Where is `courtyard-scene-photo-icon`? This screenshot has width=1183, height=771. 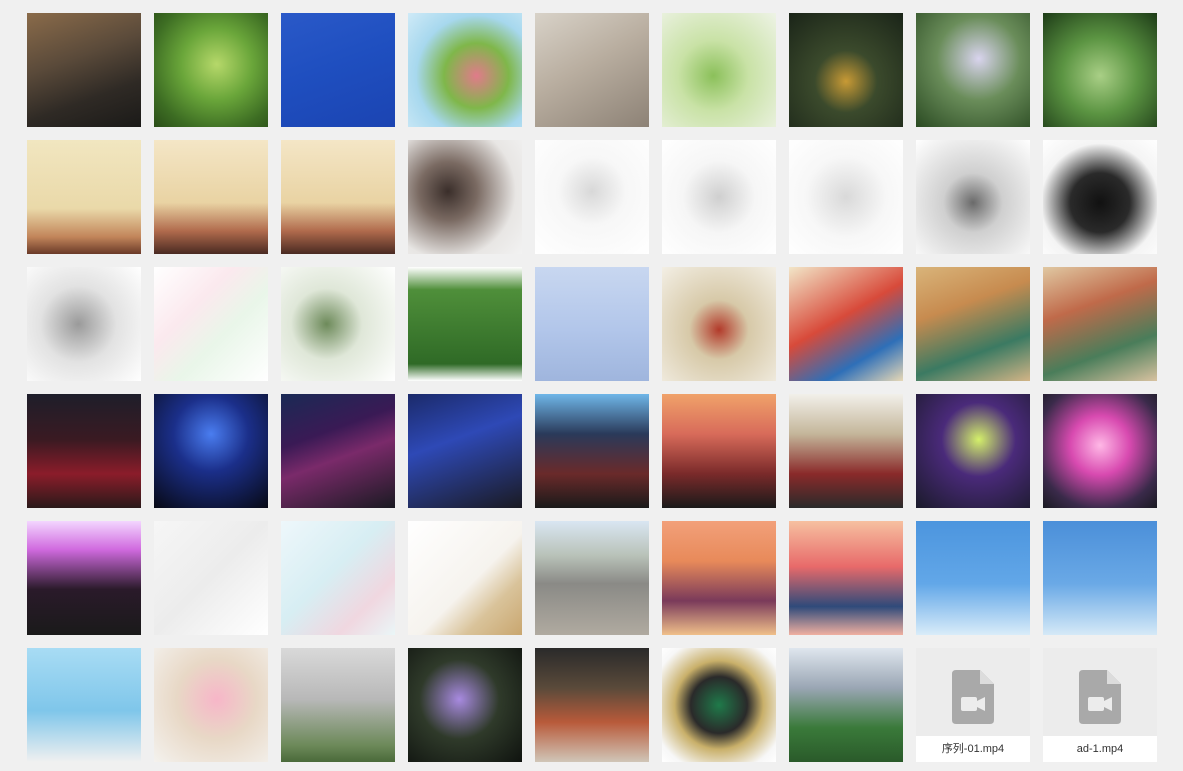
courtyard-scene-photo-icon is located at coordinates (1100, 324).